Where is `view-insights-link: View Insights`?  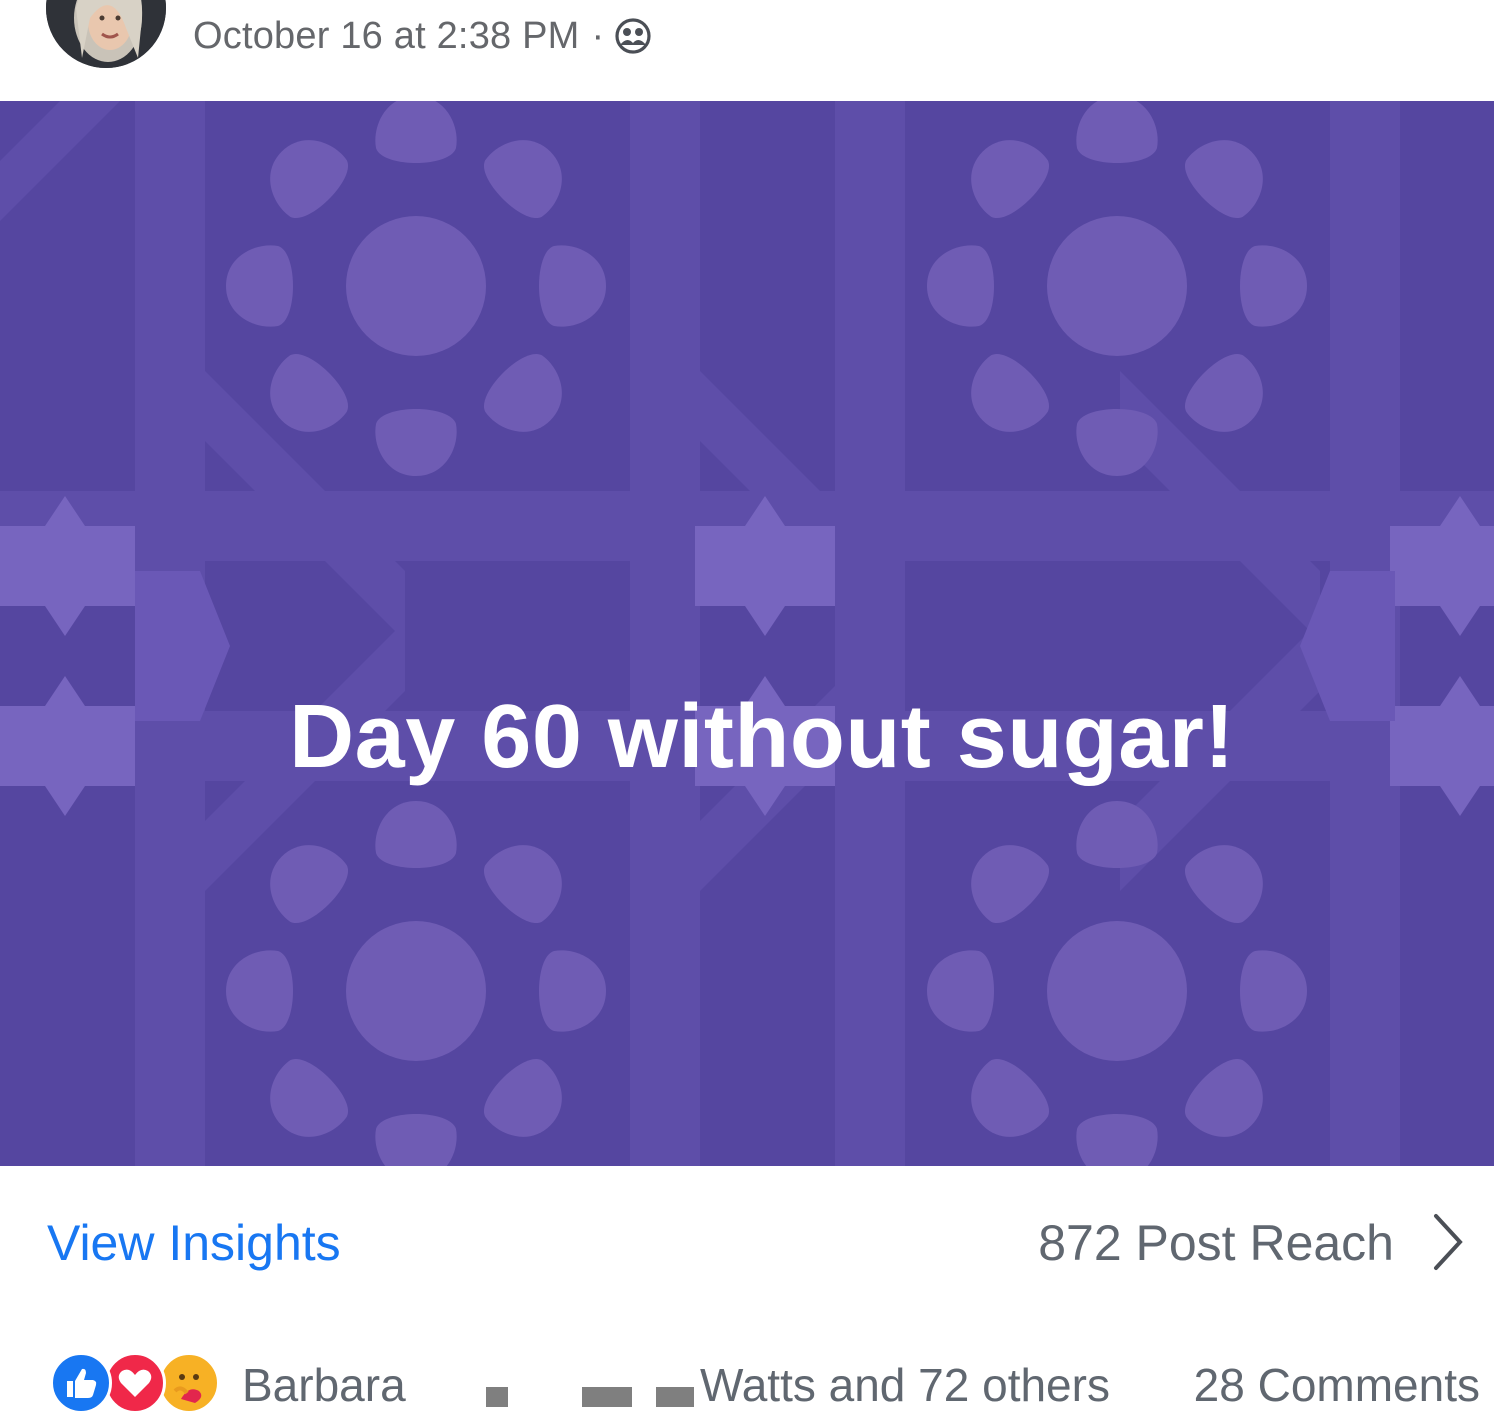 view-insights-link: View Insights is located at coordinates (194, 1243).